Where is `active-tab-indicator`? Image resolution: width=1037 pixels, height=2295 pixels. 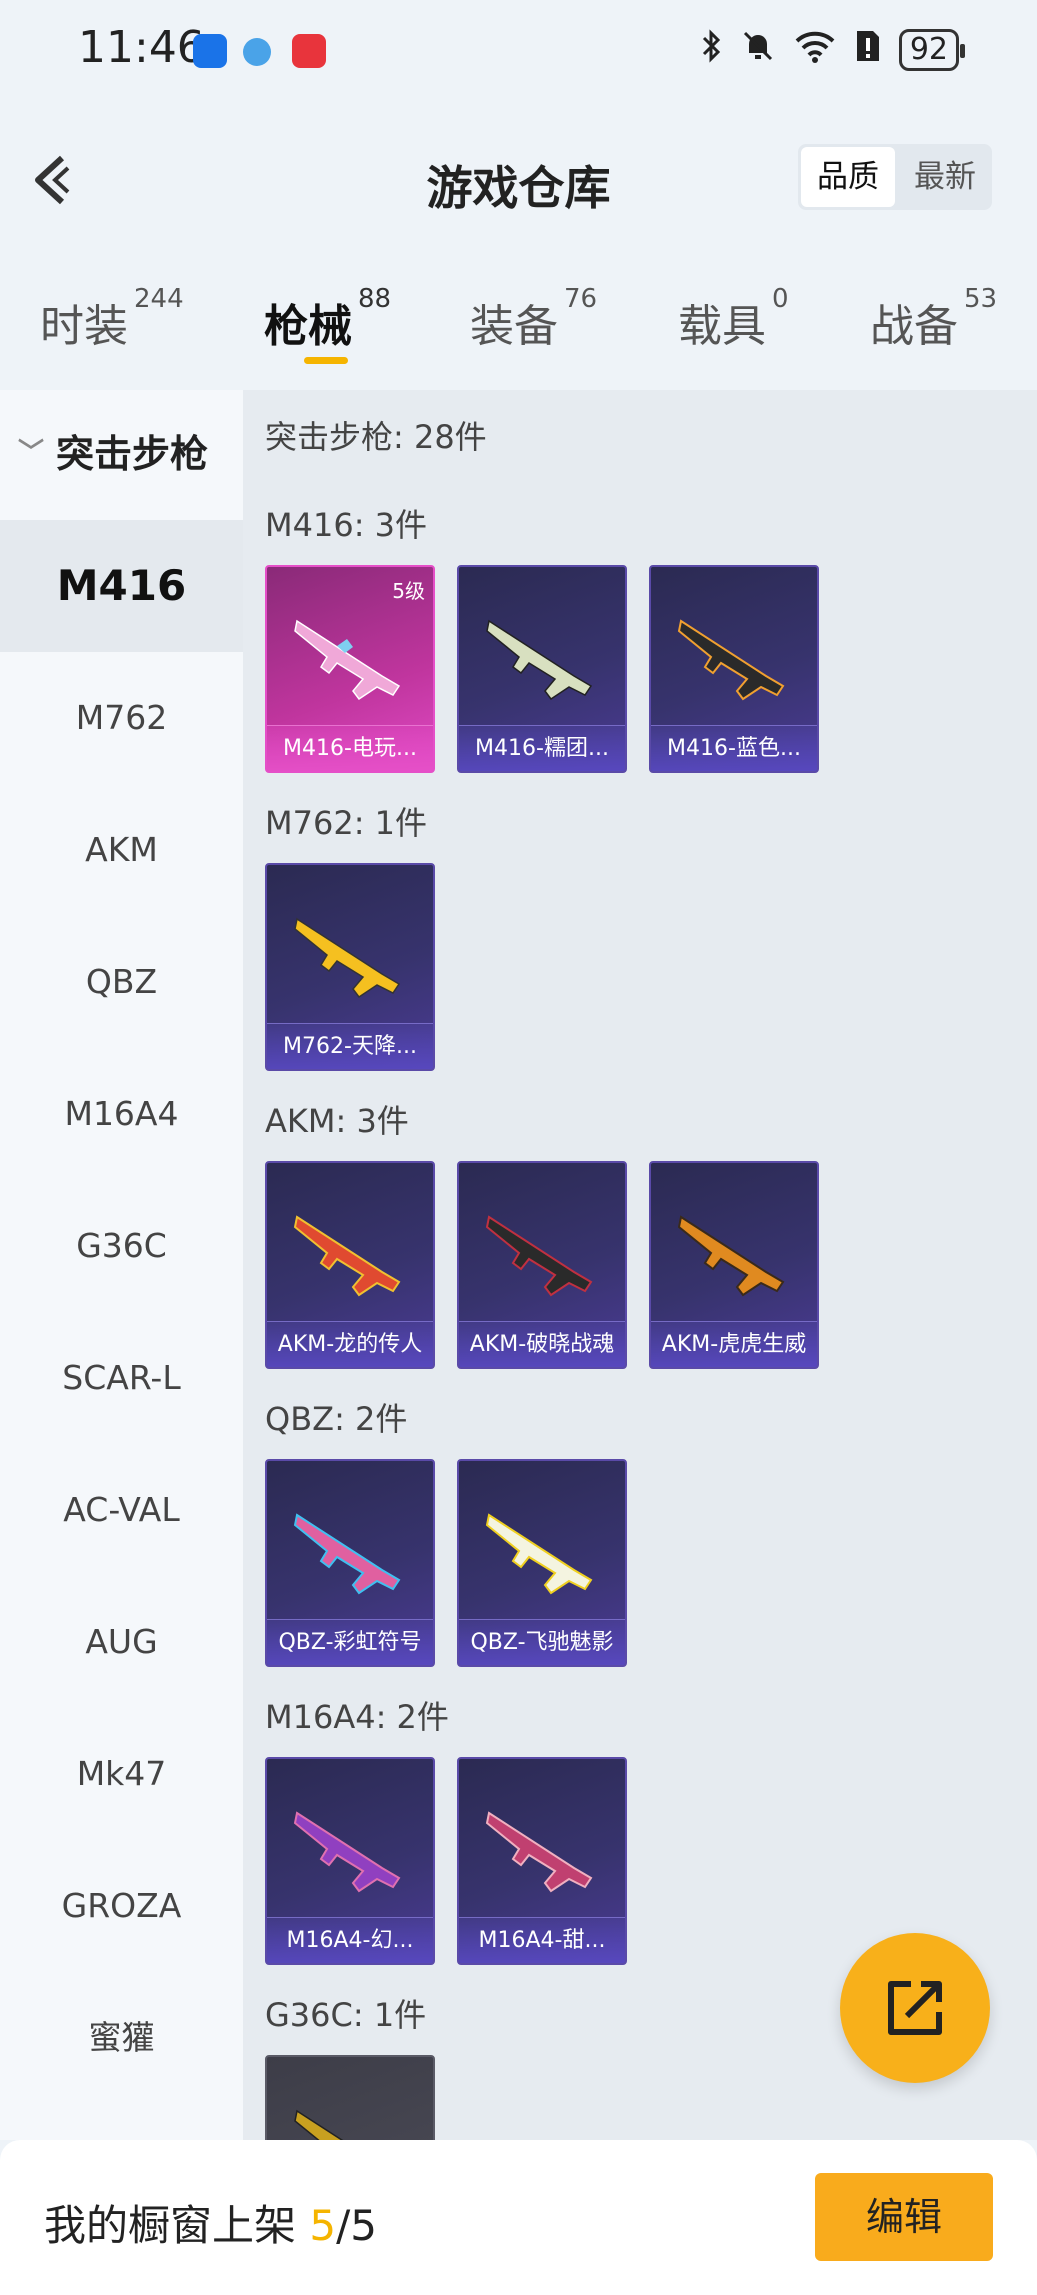 active-tab-indicator is located at coordinates (326, 360).